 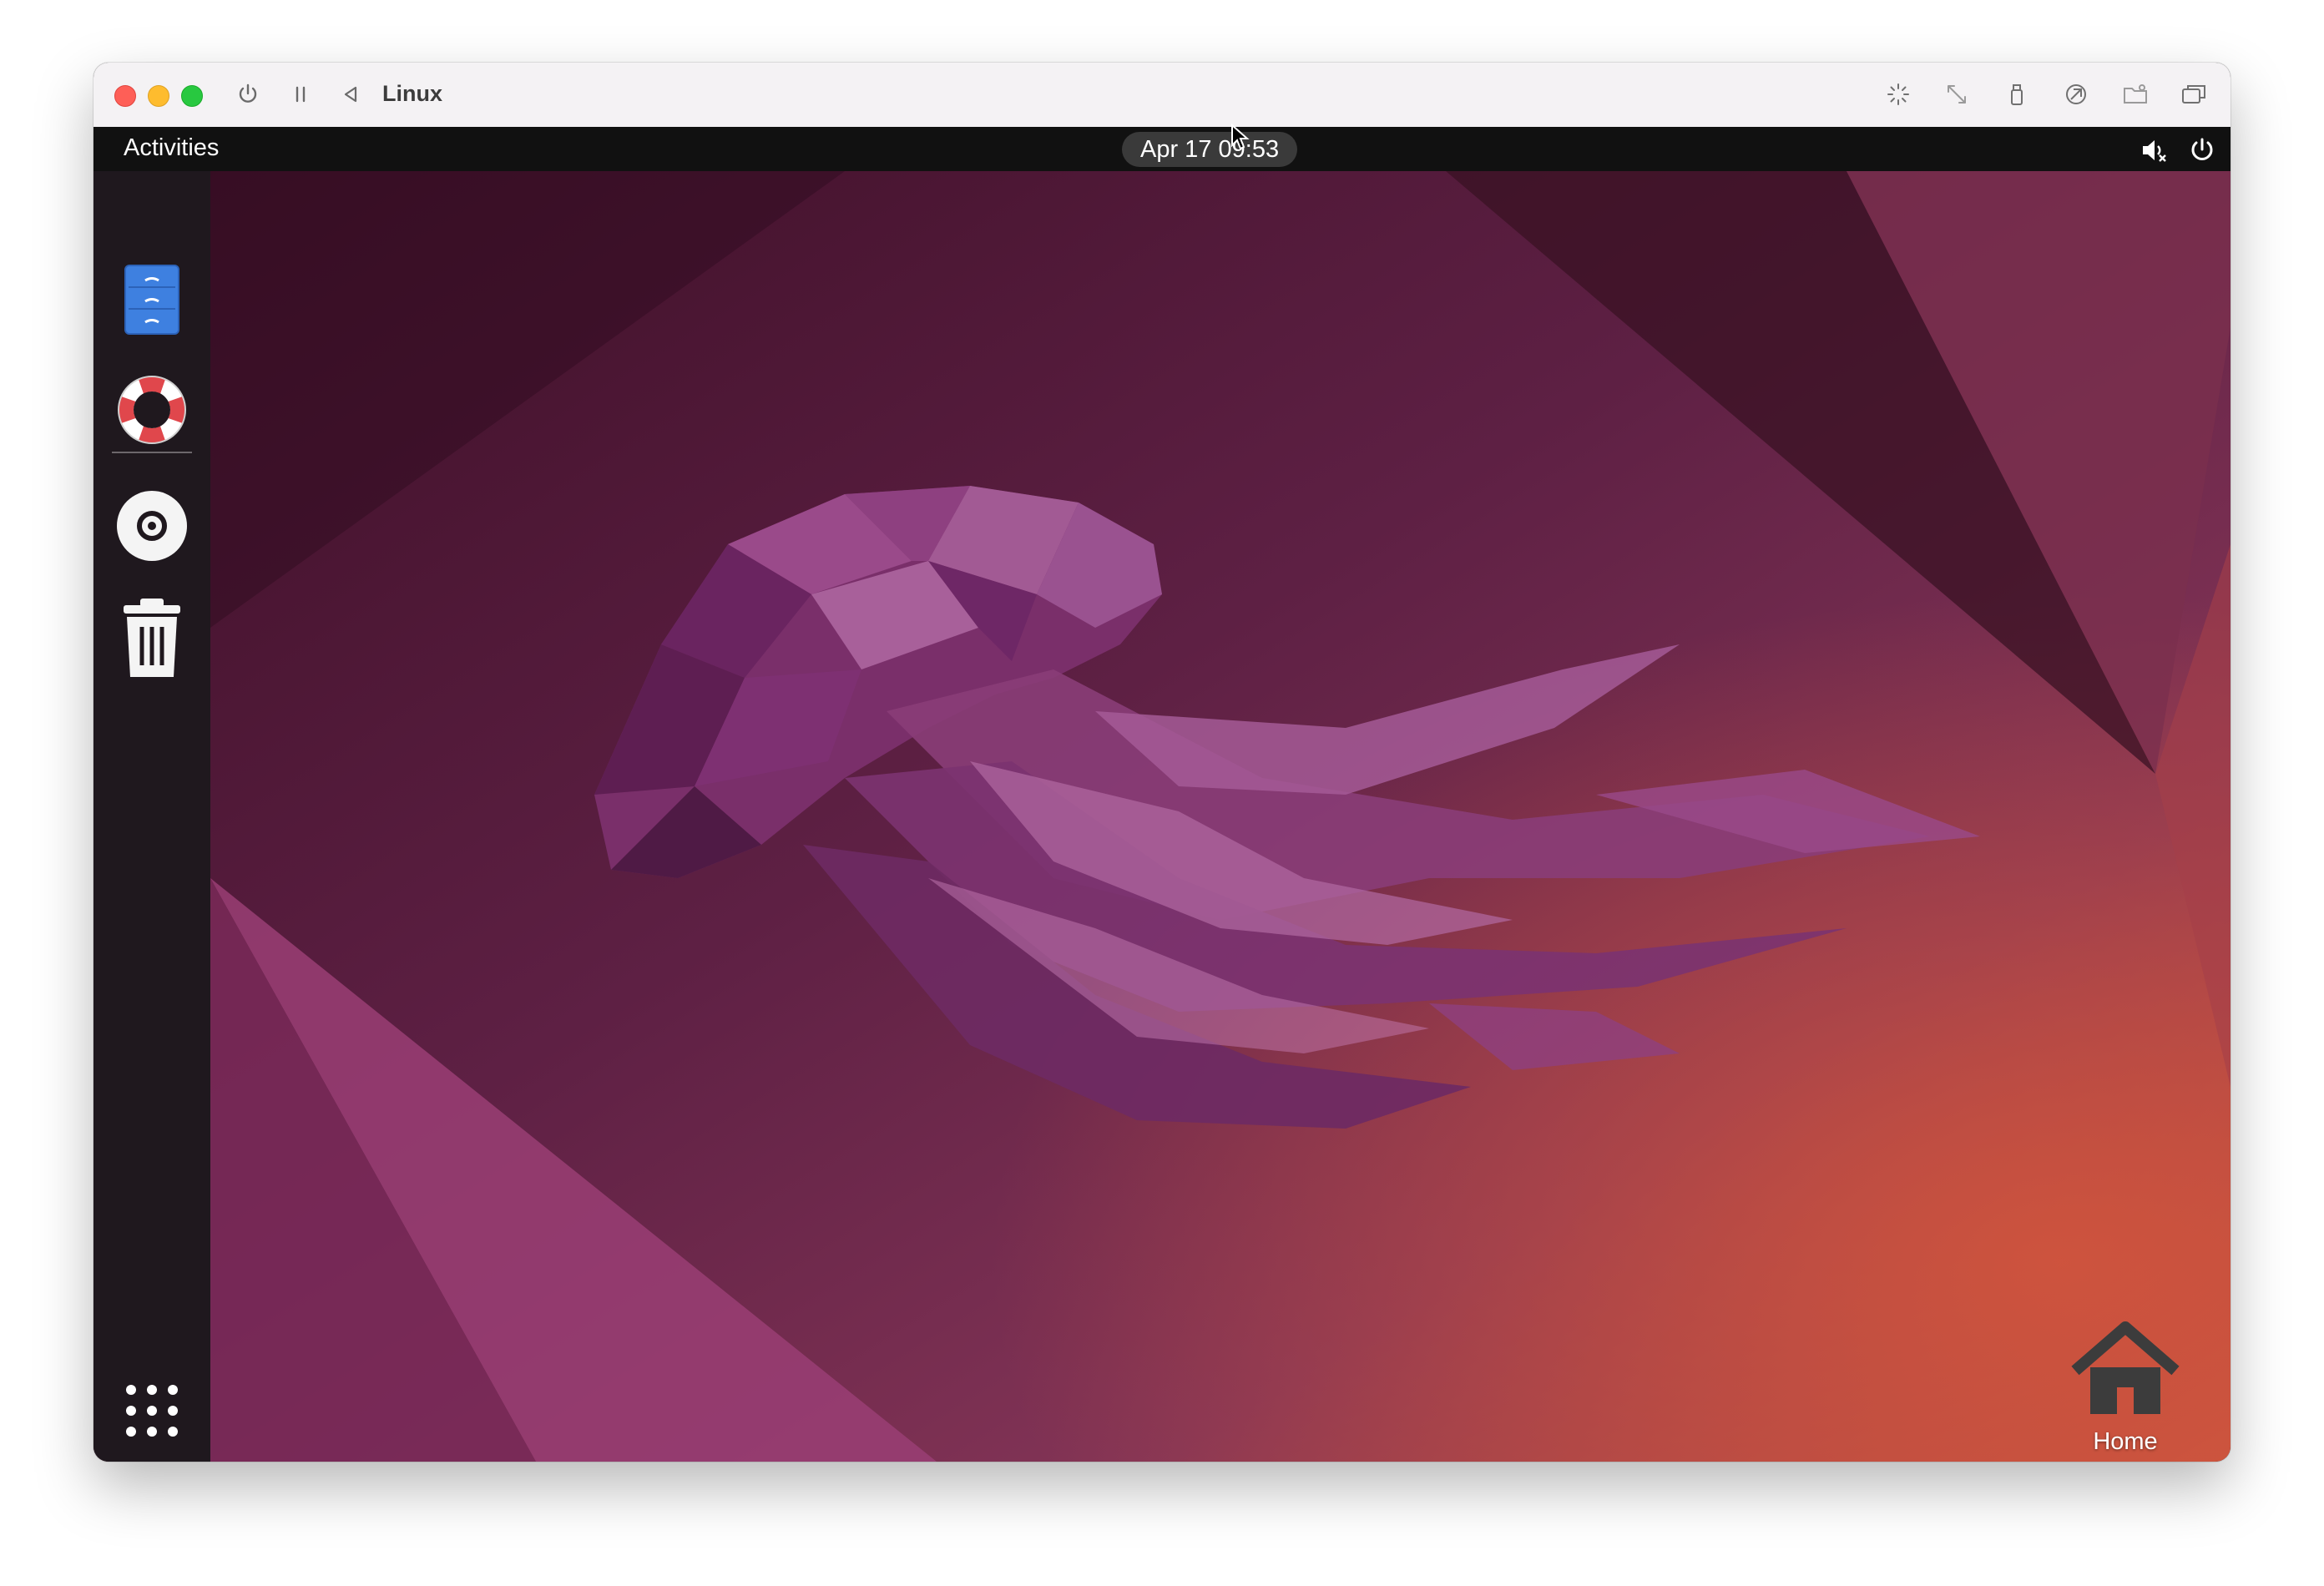 What do you see at coordinates (152, 452) in the screenshot?
I see `dock-separator` at bounding box center [152, 452].